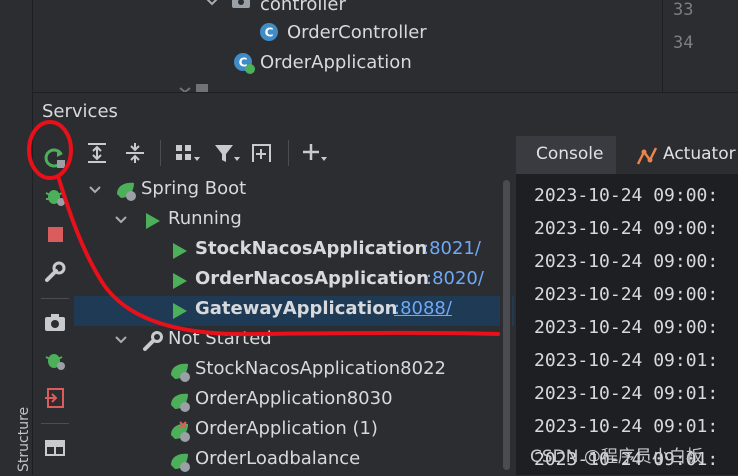 The image size is (738, 476). Describe the element at coordinates (452, 248) in the screenshot. I see `service-port-link: :8021/` at that location.